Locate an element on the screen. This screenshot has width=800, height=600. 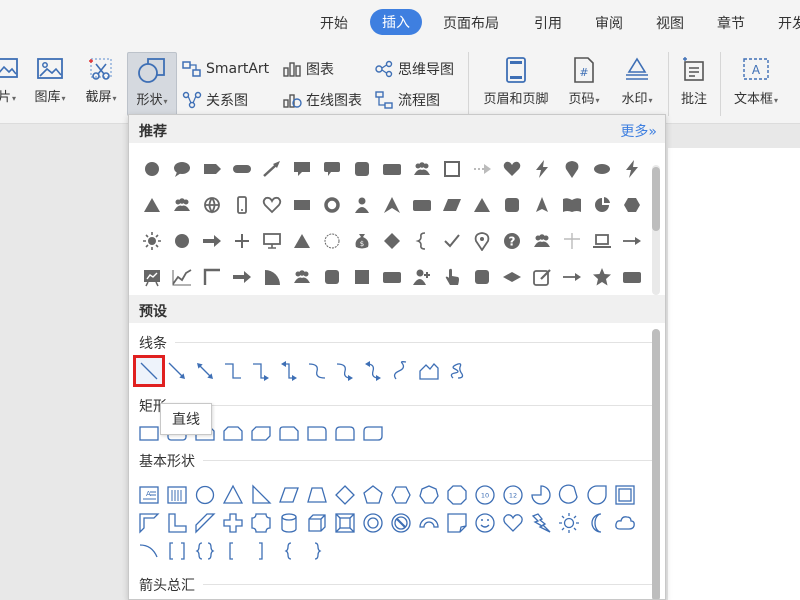
shape-smiley-face is located at coordinates (485, 523).